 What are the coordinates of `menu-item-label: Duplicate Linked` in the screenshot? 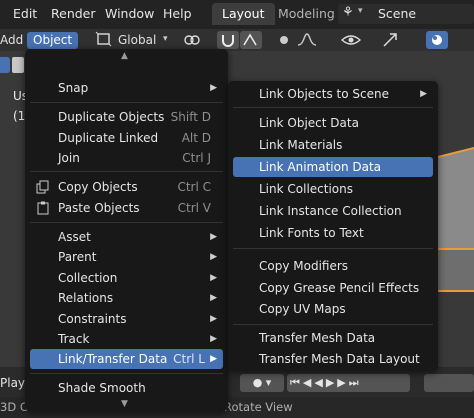 It's located at (108, 138).